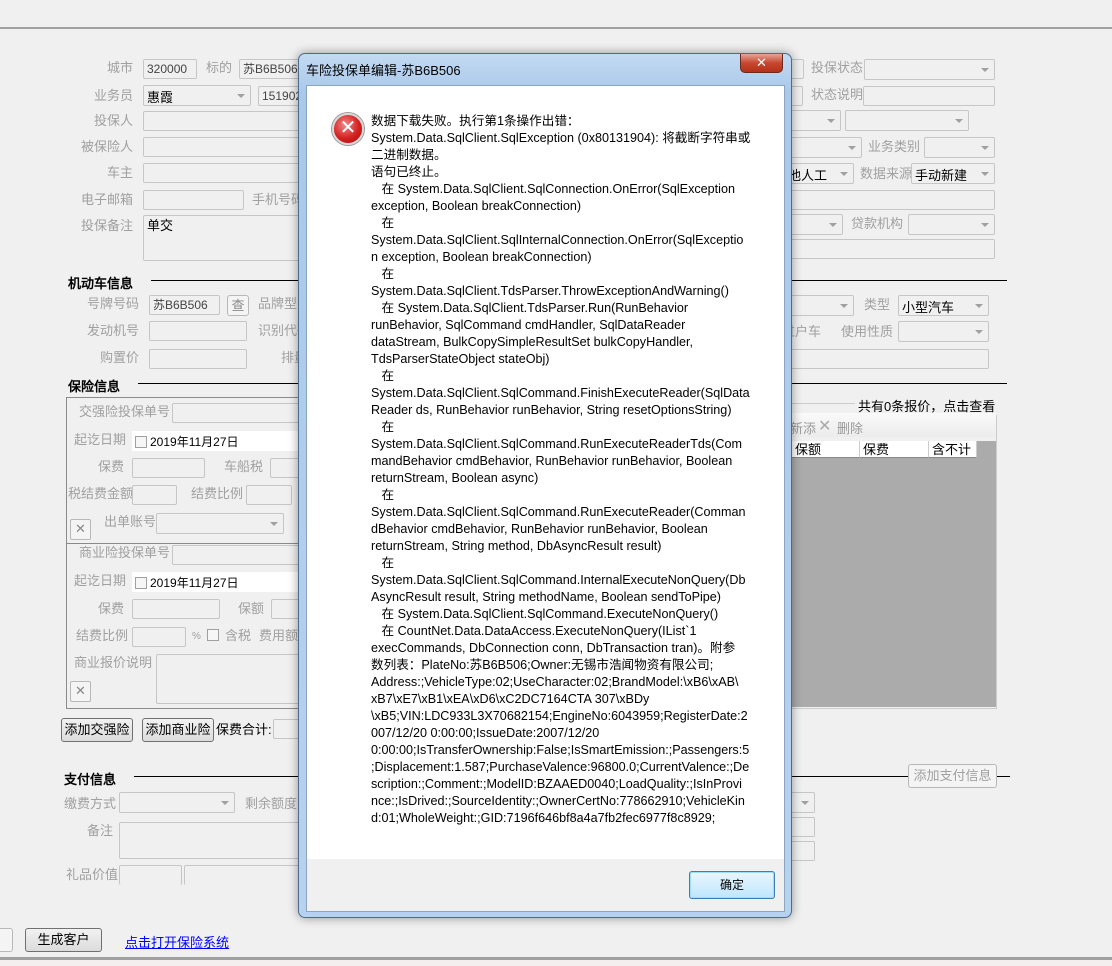 This screenshot has width=1112, height=966. I want to click on tax-settle-input, so click(154, 495).